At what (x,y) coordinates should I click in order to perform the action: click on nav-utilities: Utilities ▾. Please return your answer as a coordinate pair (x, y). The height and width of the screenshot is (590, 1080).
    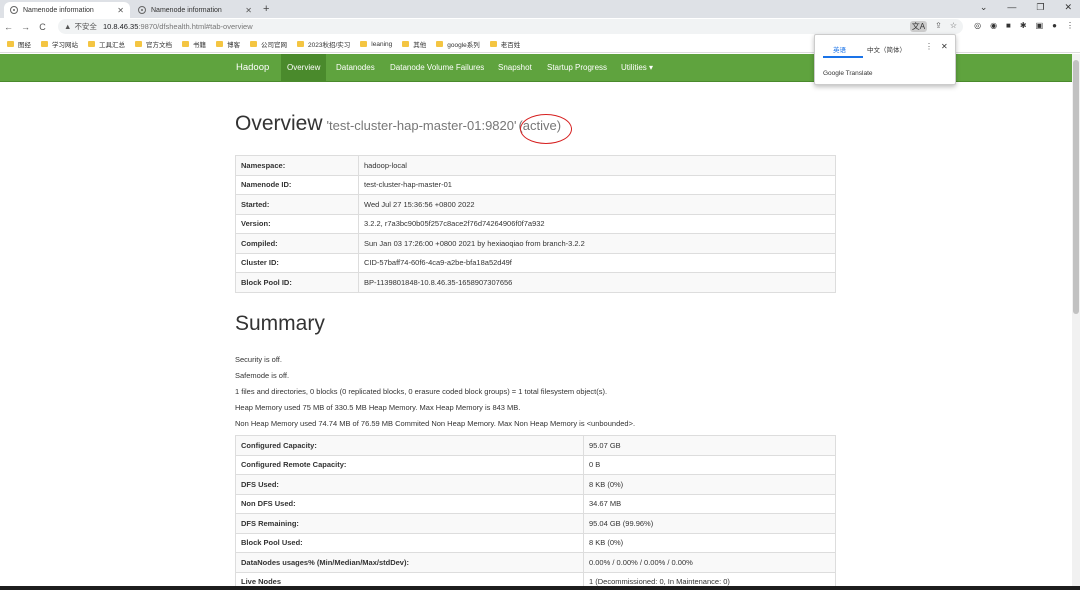
    Looking at the image, I should click on (637, 68).